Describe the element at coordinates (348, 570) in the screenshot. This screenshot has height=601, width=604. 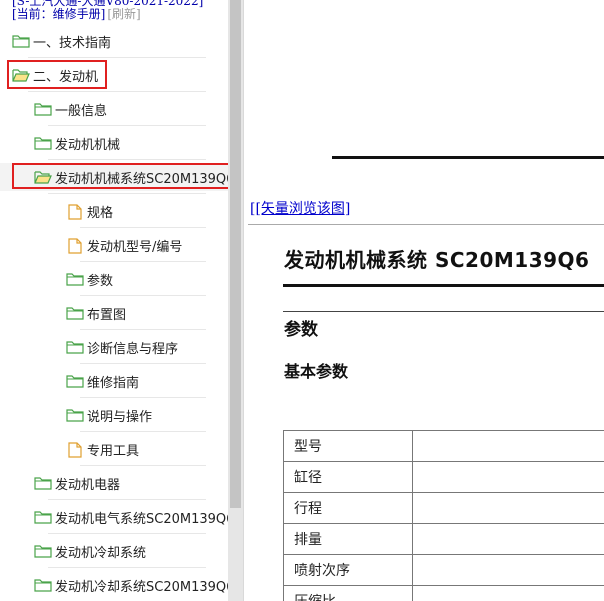
I see `param-label: 喷射次序` at that location.